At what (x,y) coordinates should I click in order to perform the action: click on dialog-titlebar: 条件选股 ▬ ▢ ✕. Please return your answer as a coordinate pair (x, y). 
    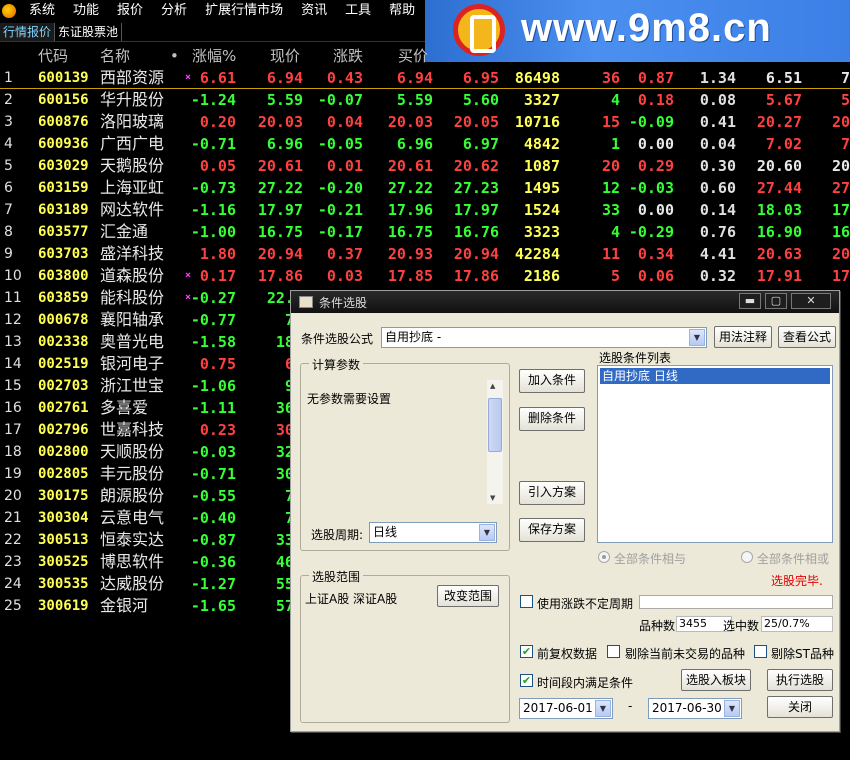
    Looking at the image, I should click on (565, 302).